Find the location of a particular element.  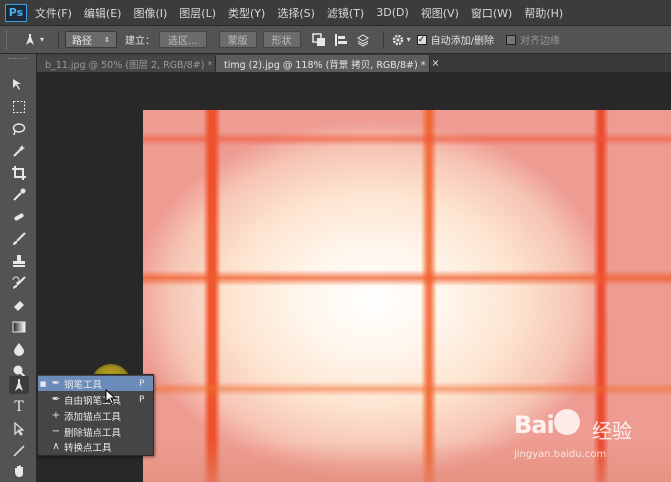

make-shape-button: 形状 is located at coordinates (281, 39).